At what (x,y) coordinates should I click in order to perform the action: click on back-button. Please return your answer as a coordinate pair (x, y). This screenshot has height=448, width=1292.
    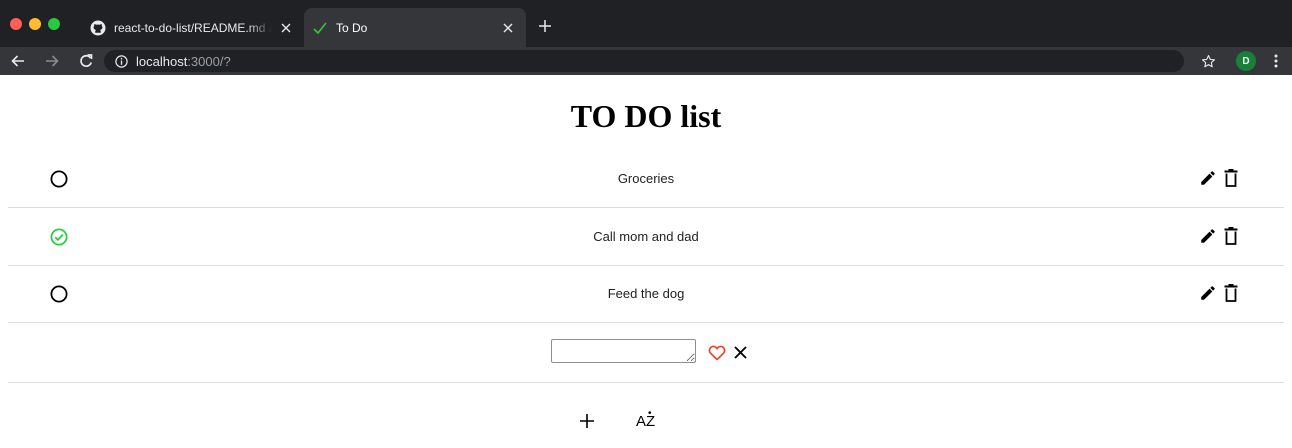
    Looking at the image, I should click on (18, 61).